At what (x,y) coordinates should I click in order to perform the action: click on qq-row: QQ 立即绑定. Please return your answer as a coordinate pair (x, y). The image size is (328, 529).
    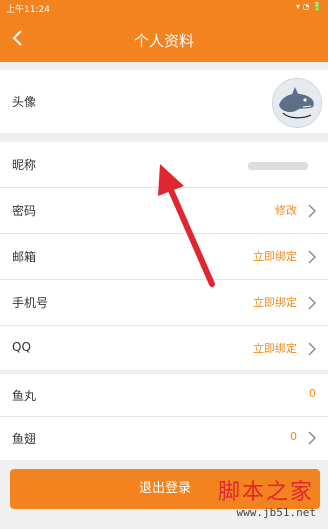
    Looking at the image, I should click on (164, 349).